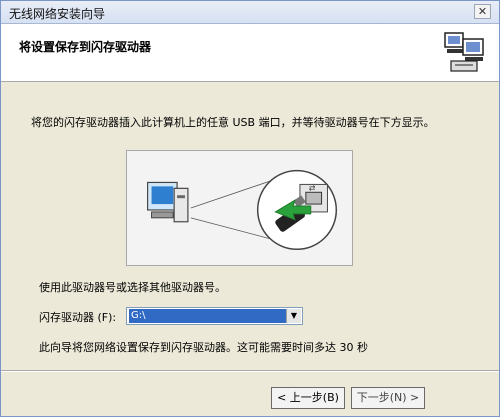 The image size is (500, 417). What do you see at coordinates (293, 316) in the screenshot?
I see `chevron-down-icon: ▼` at bounding box center [293, 316].